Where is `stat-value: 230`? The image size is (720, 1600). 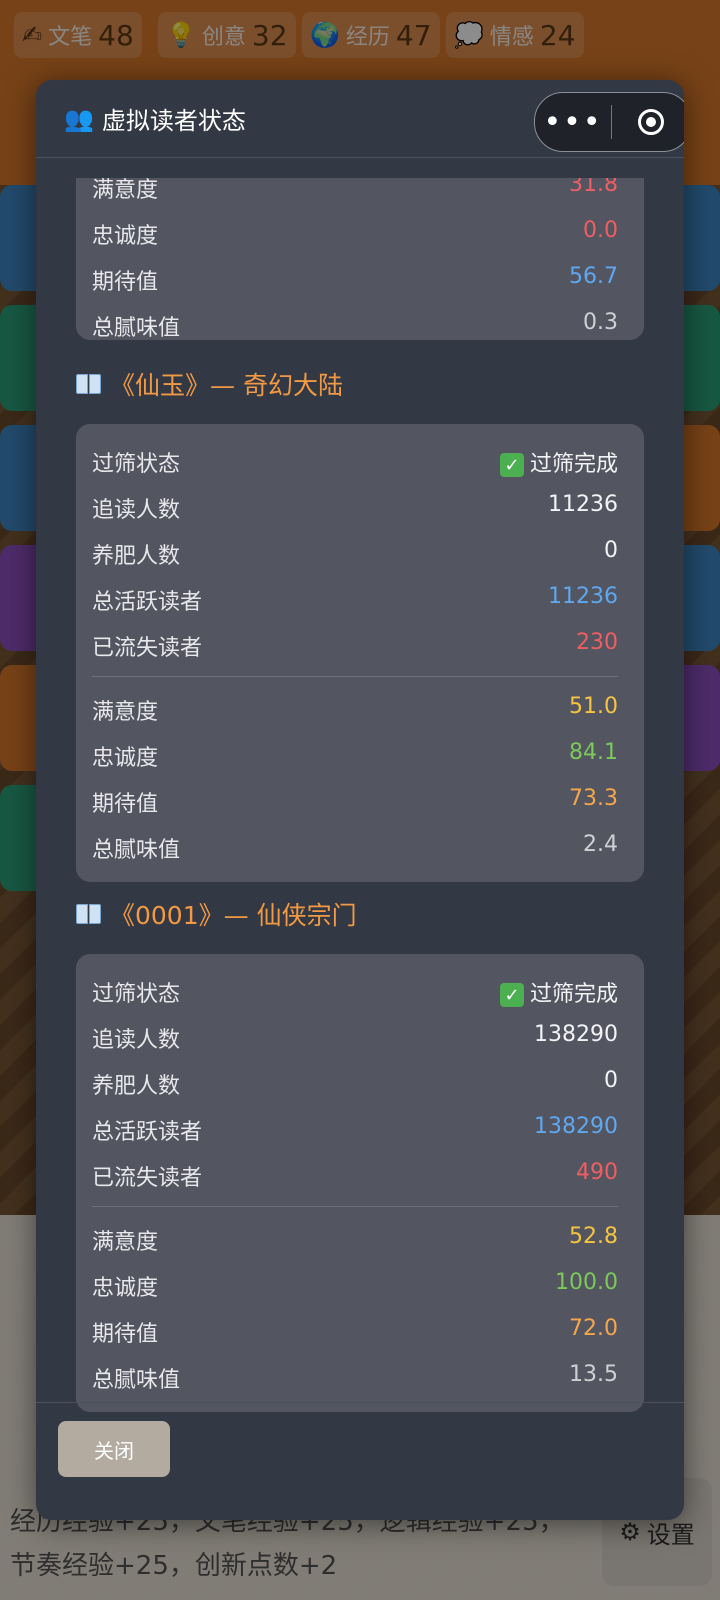 stat-value: 230 is located at coordinates (597, 642).